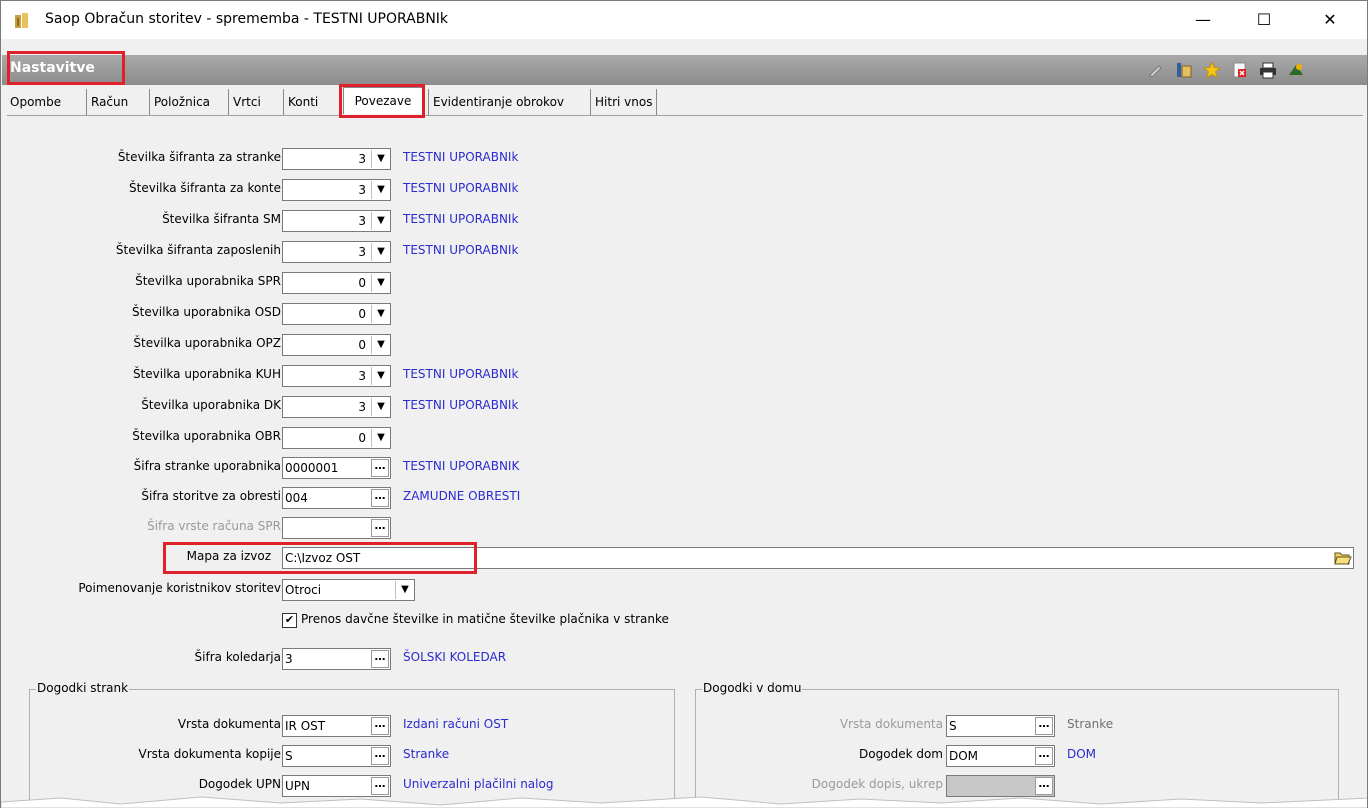  What do you see at coordinates (1240, 70) in the screenshot?
I see `delete-icon` at bounding box center [1240, 70].